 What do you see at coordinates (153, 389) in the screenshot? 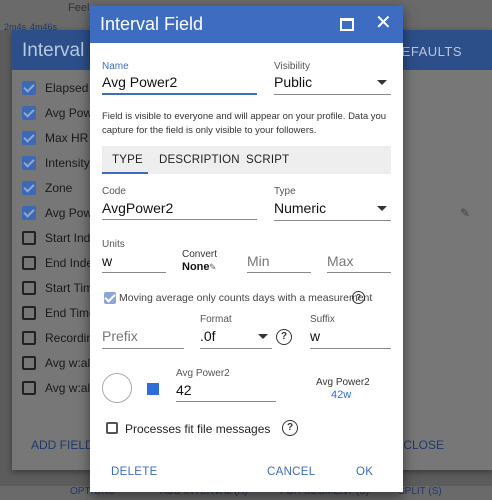
I see `color-swatch` at bounding box center [153, 389].